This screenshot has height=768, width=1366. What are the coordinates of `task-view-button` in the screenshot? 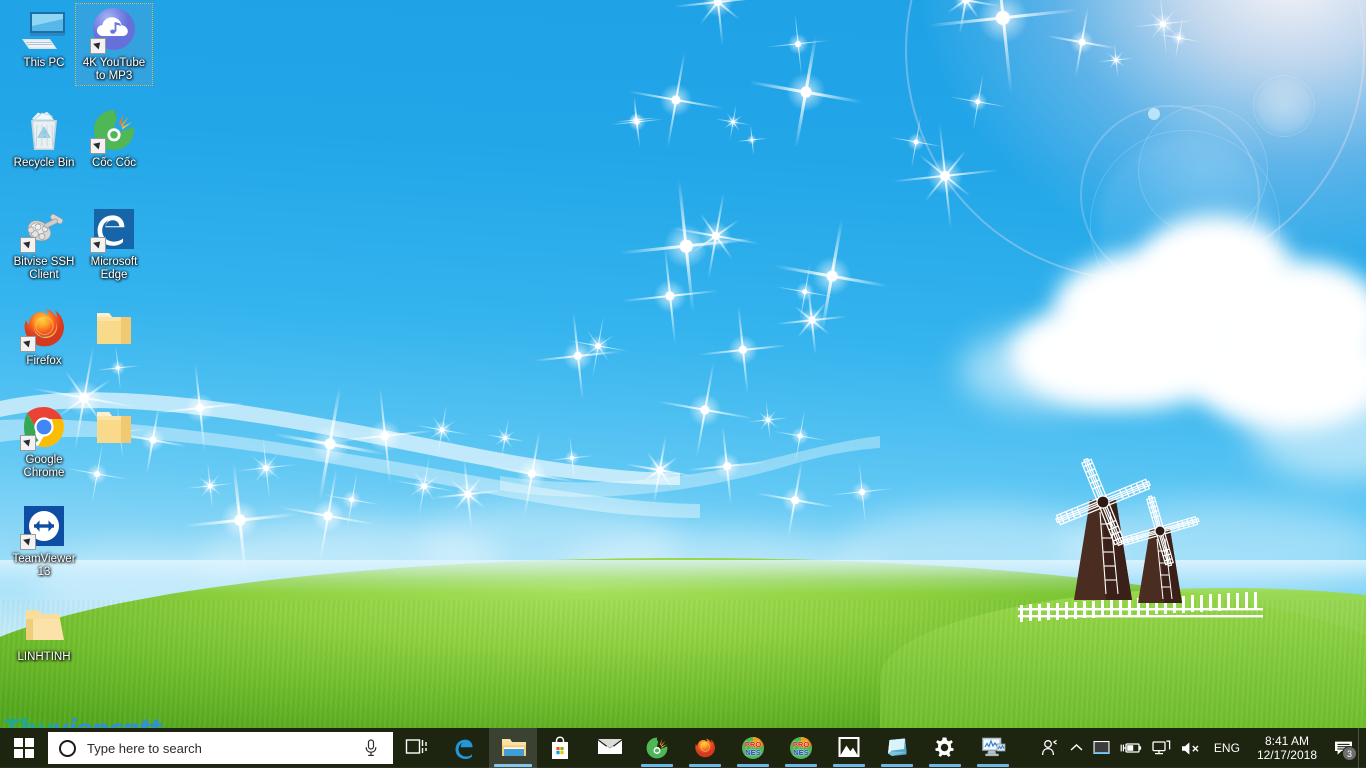 It's located at (417, 748).